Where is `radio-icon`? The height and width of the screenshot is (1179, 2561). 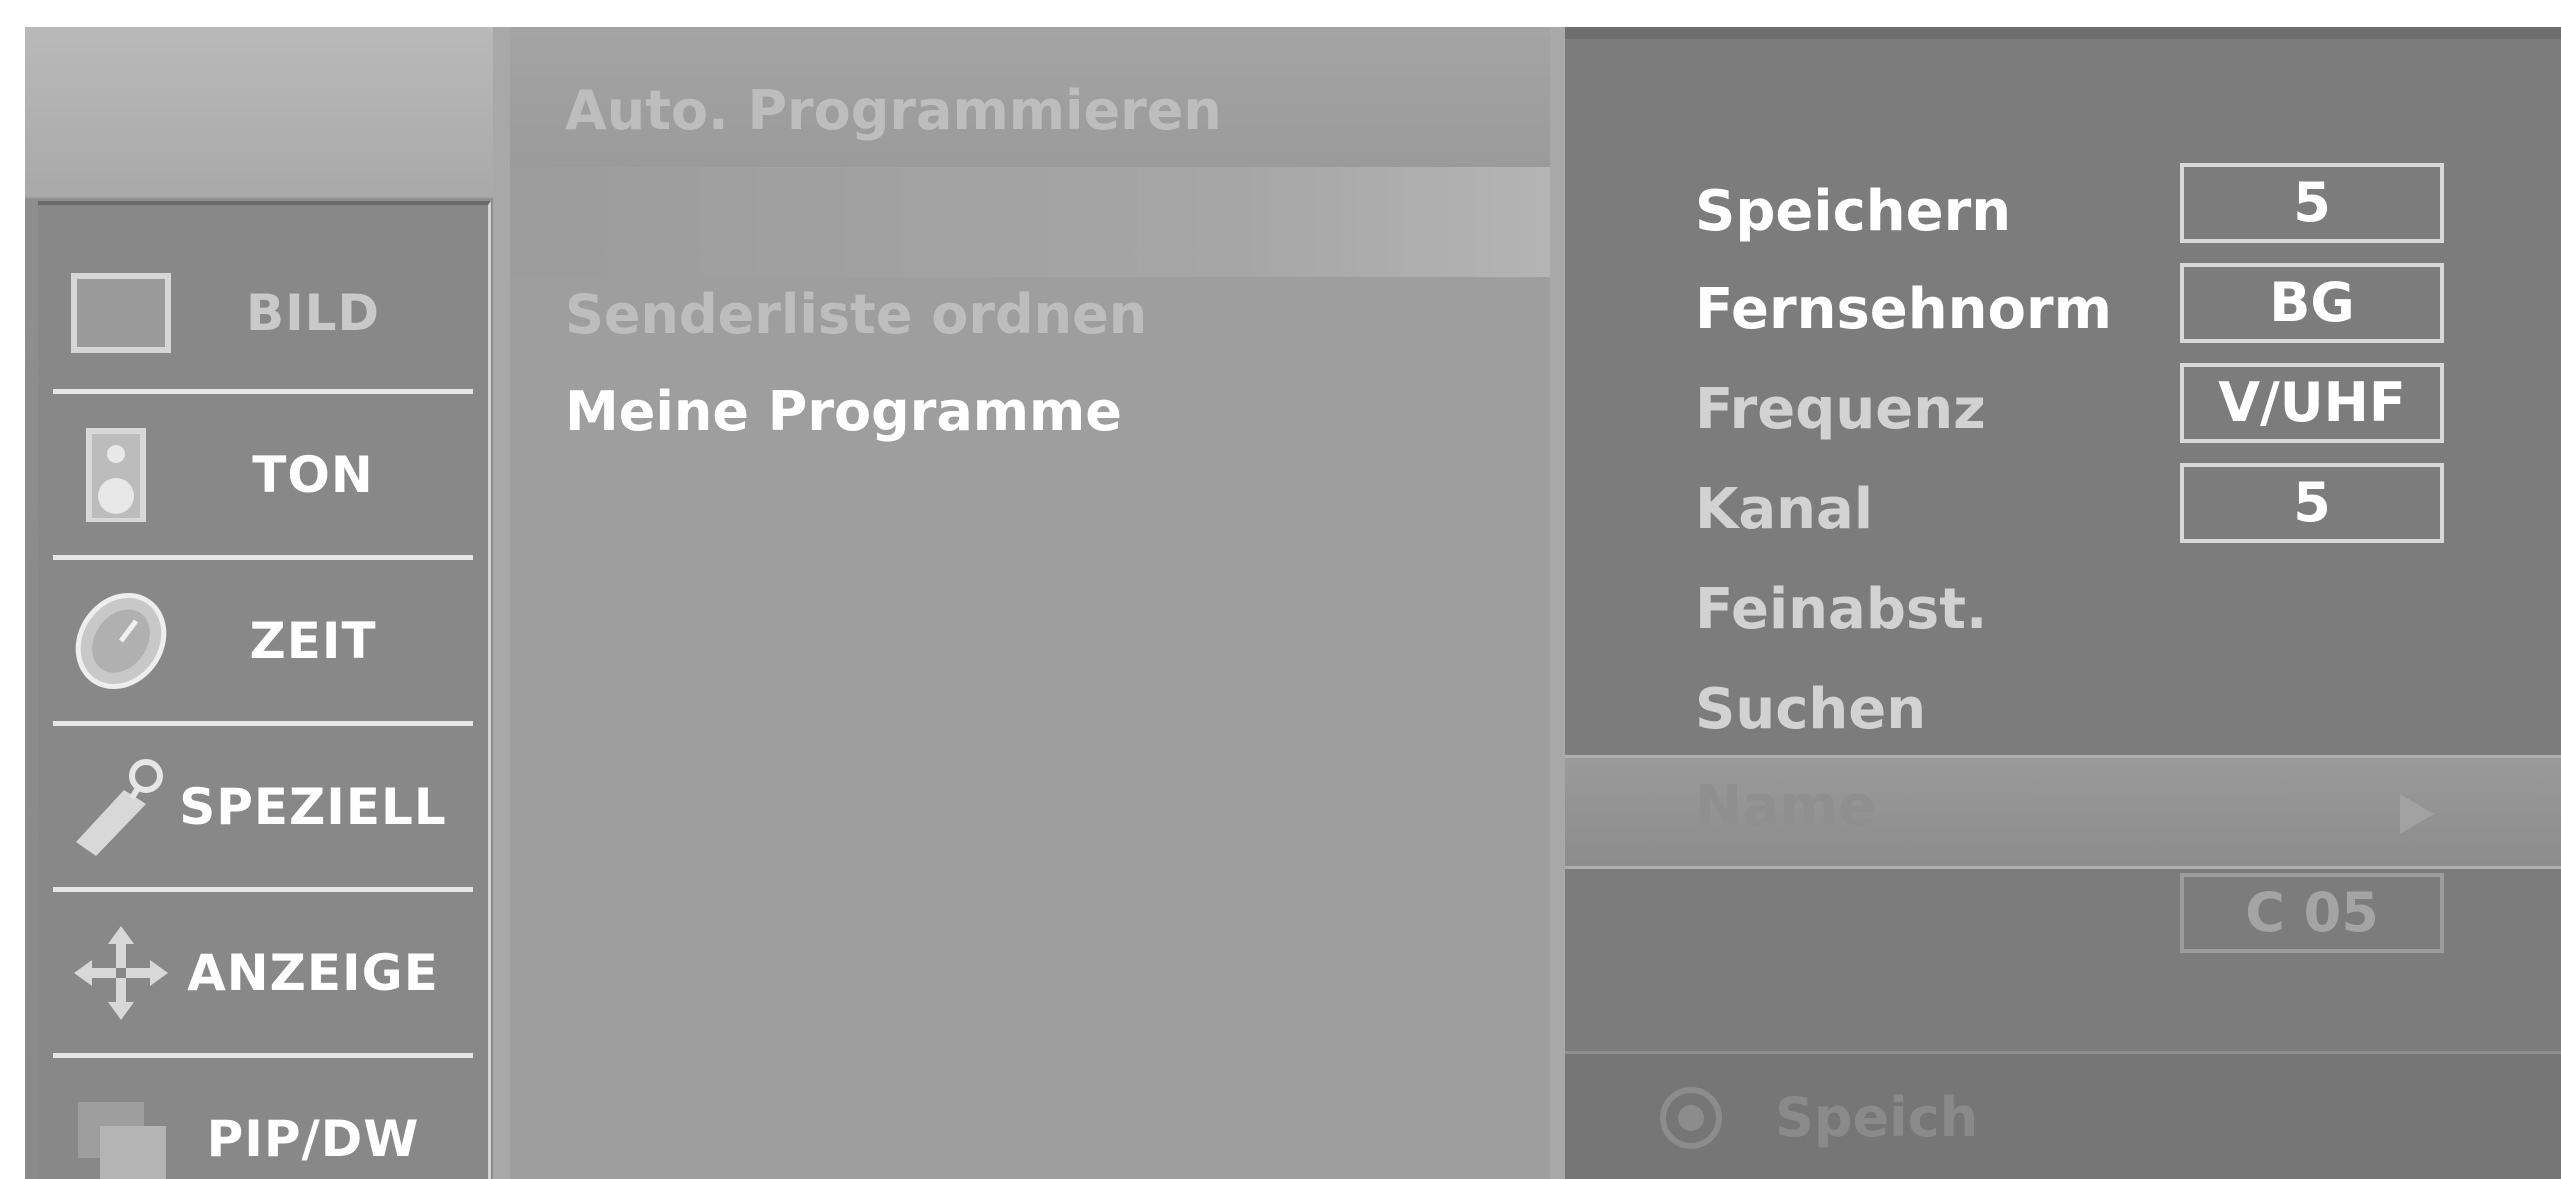
radio-icon is located at coordinates (1691, 1118).